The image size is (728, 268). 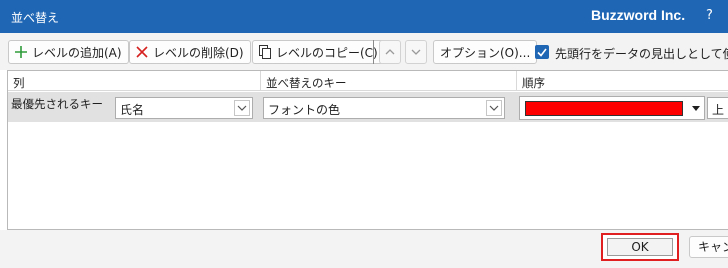 I want to click on position-select: 上, so click(x=717, y=108).